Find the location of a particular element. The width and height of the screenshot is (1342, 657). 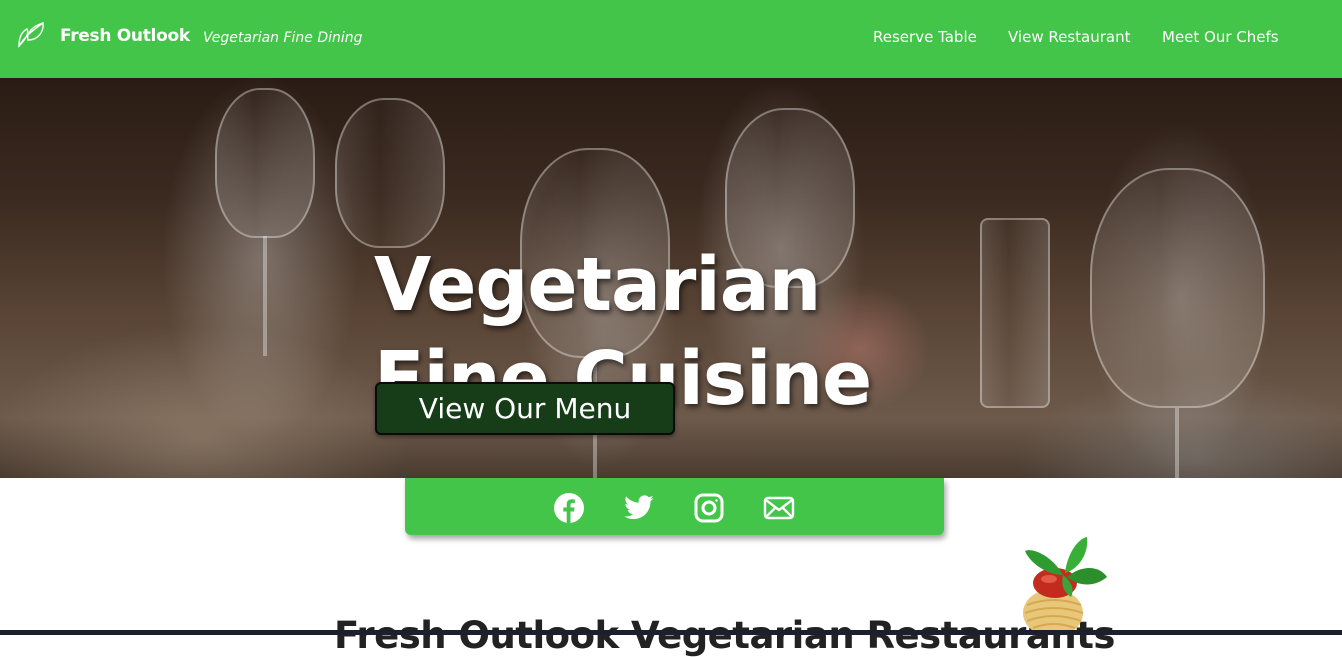

pasta-icon is located at coordinates (1063, 586).